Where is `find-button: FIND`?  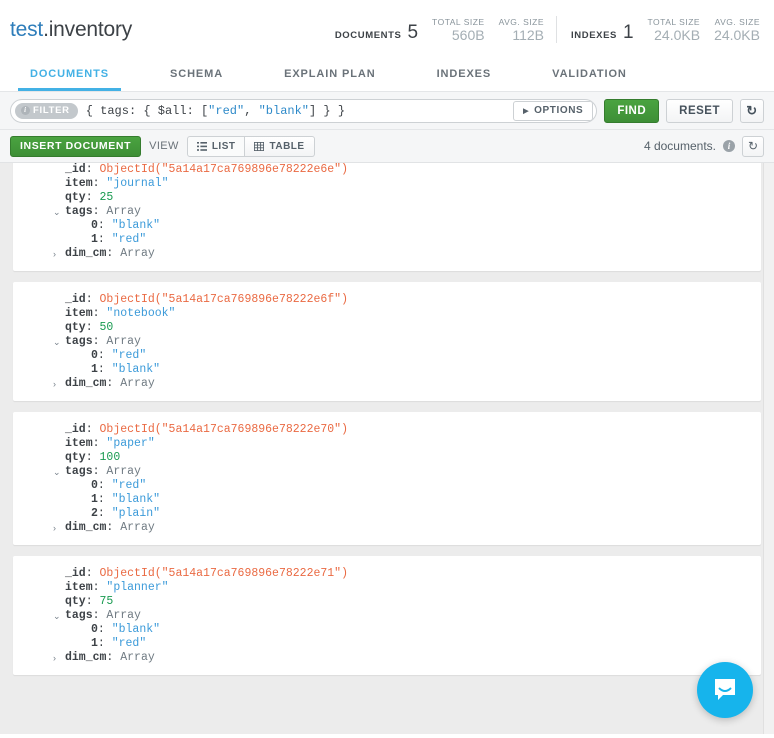 find-button: FIND is located at coordinates (632, 110).